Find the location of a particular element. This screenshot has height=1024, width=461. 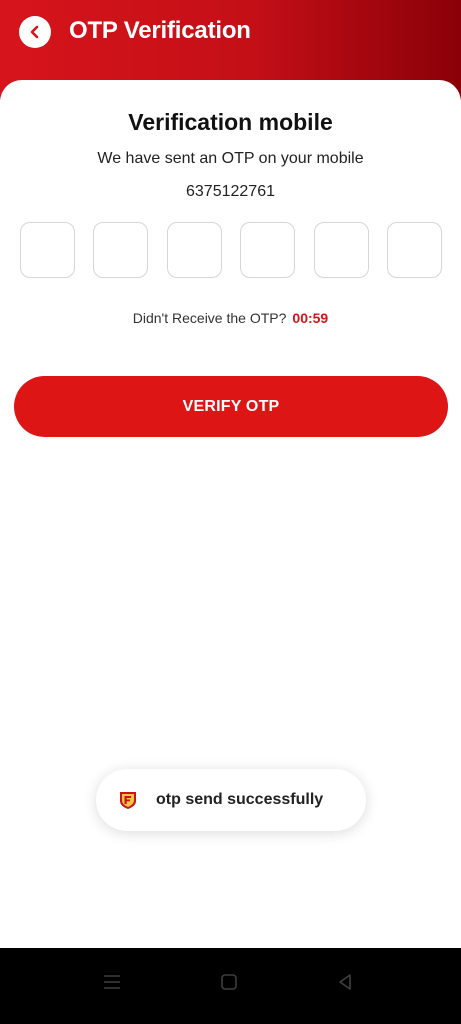

chevron-left-icon is located at coordinates (34, 32).